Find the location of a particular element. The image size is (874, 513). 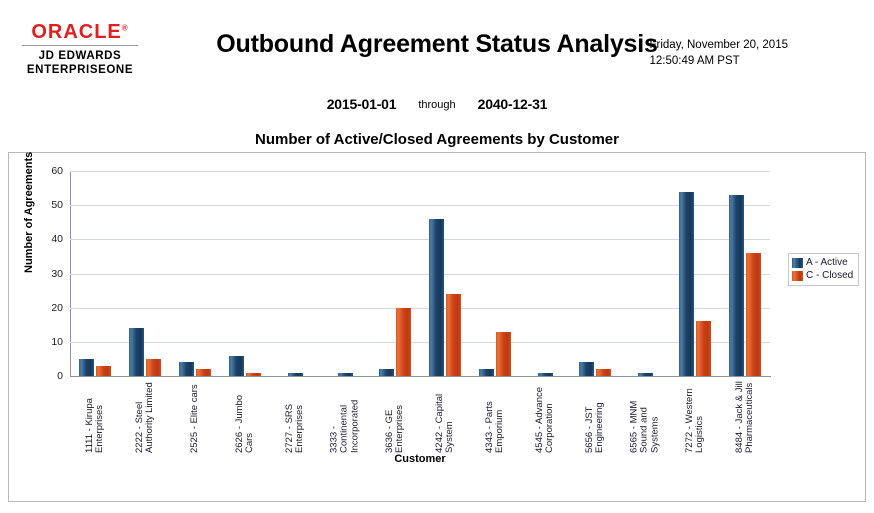

x-axis-tick-label: 3636 - GE Enterprises is located at coordinates (394, 428).